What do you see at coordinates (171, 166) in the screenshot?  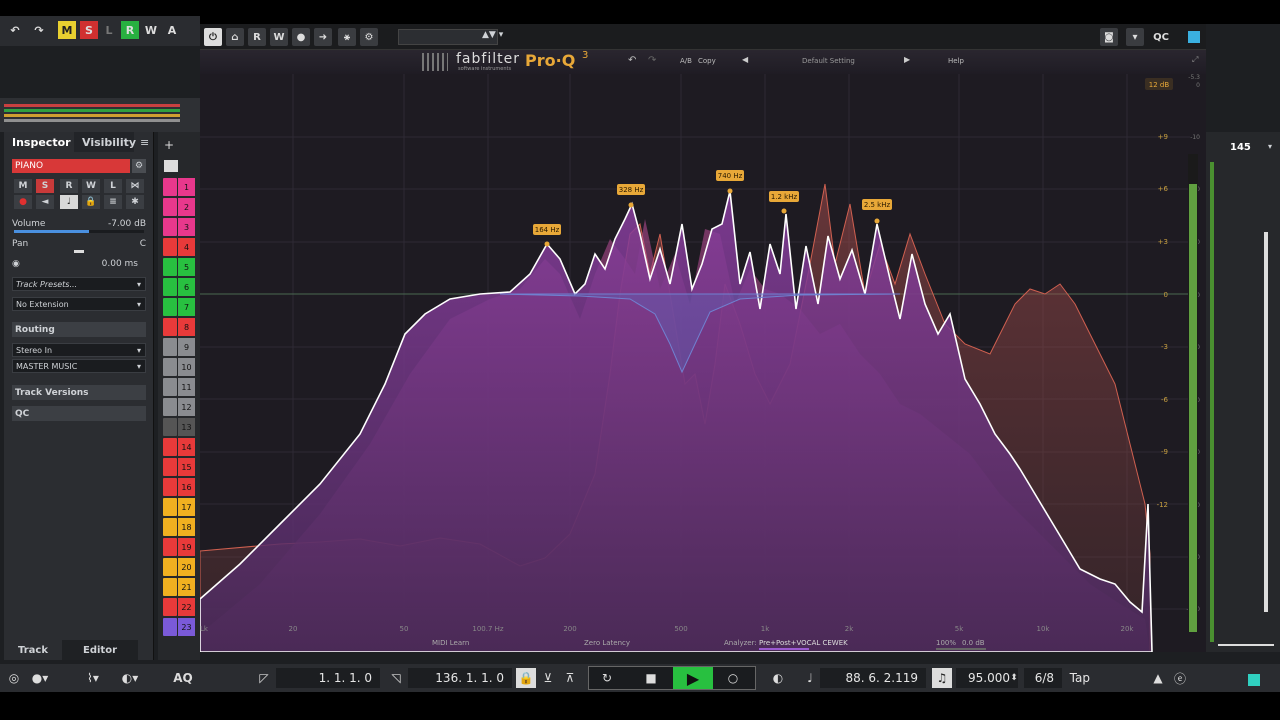 I see `folder-icon` at bounding box center [171, 166].